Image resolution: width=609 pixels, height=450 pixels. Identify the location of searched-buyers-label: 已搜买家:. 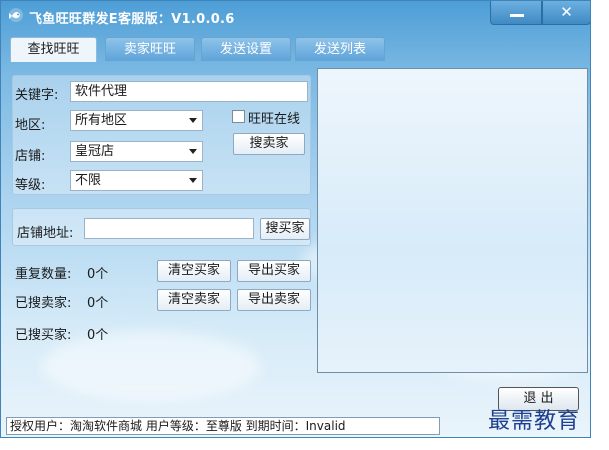
(43, 335).